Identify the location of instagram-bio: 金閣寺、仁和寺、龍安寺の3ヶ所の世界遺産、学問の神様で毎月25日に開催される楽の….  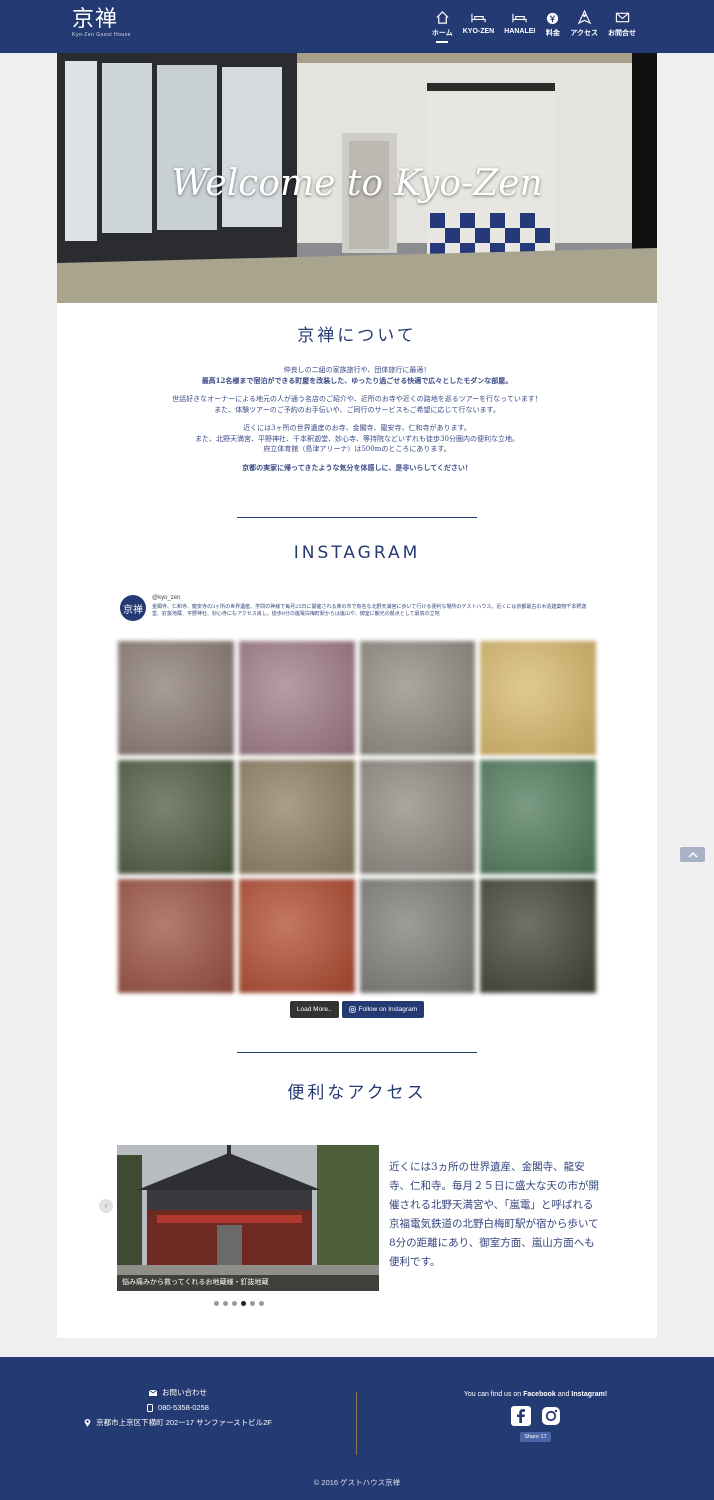
(369, 610).